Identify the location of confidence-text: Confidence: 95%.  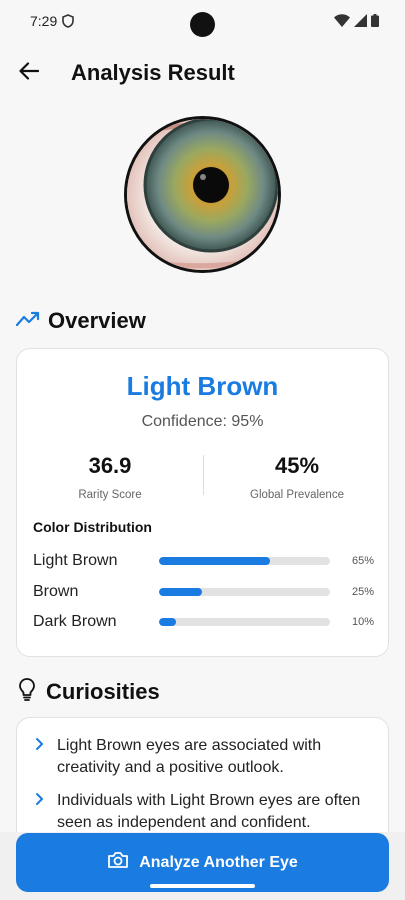
(202, 421).